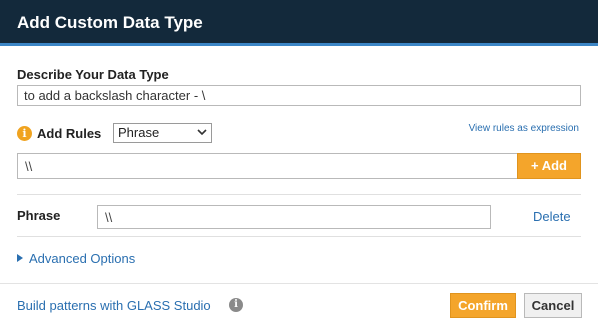  What do you see at coordinates (549, 166) in the screenshot?
I see `add-rule-button: + Add` at bounding box center [549, 166].